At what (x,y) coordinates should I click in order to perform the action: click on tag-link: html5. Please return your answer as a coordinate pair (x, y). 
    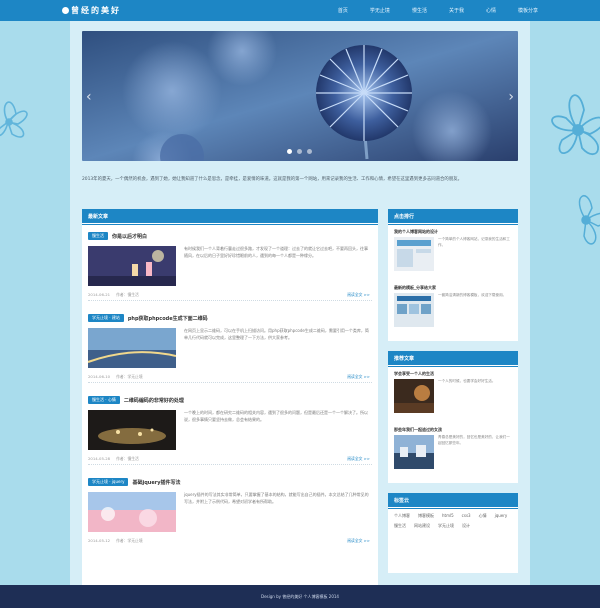
    Looking at the image, I should click on (448, 516).